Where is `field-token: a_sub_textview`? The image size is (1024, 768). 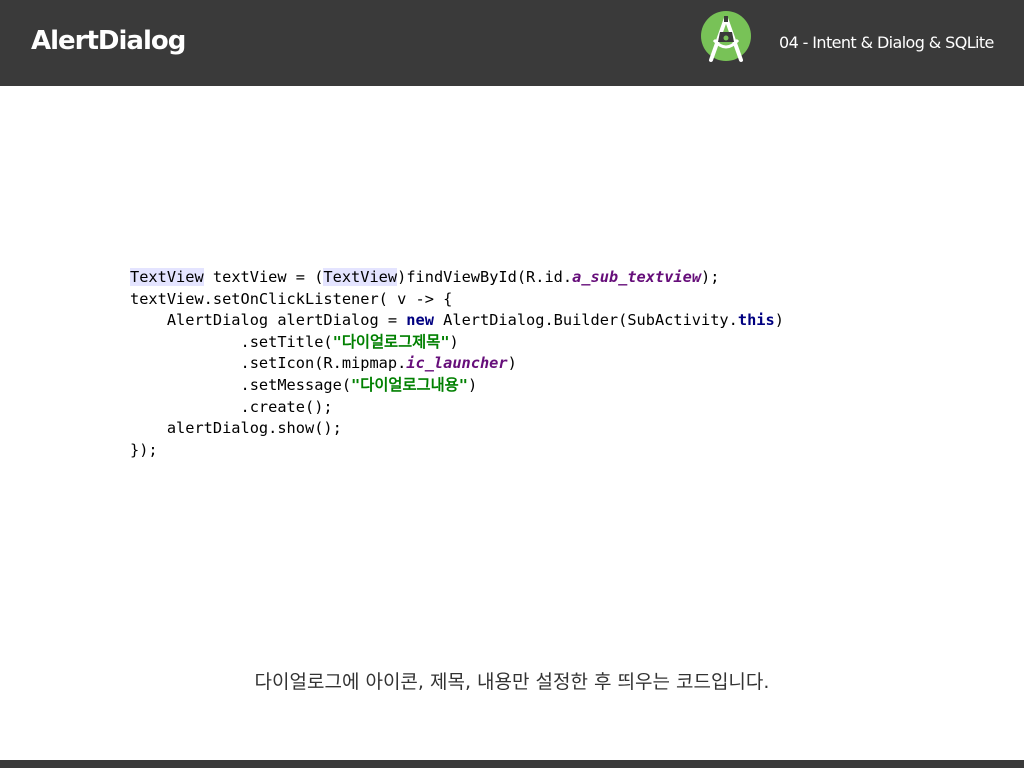
field-token: a_sub_textview is located at coordinates (637, 277).